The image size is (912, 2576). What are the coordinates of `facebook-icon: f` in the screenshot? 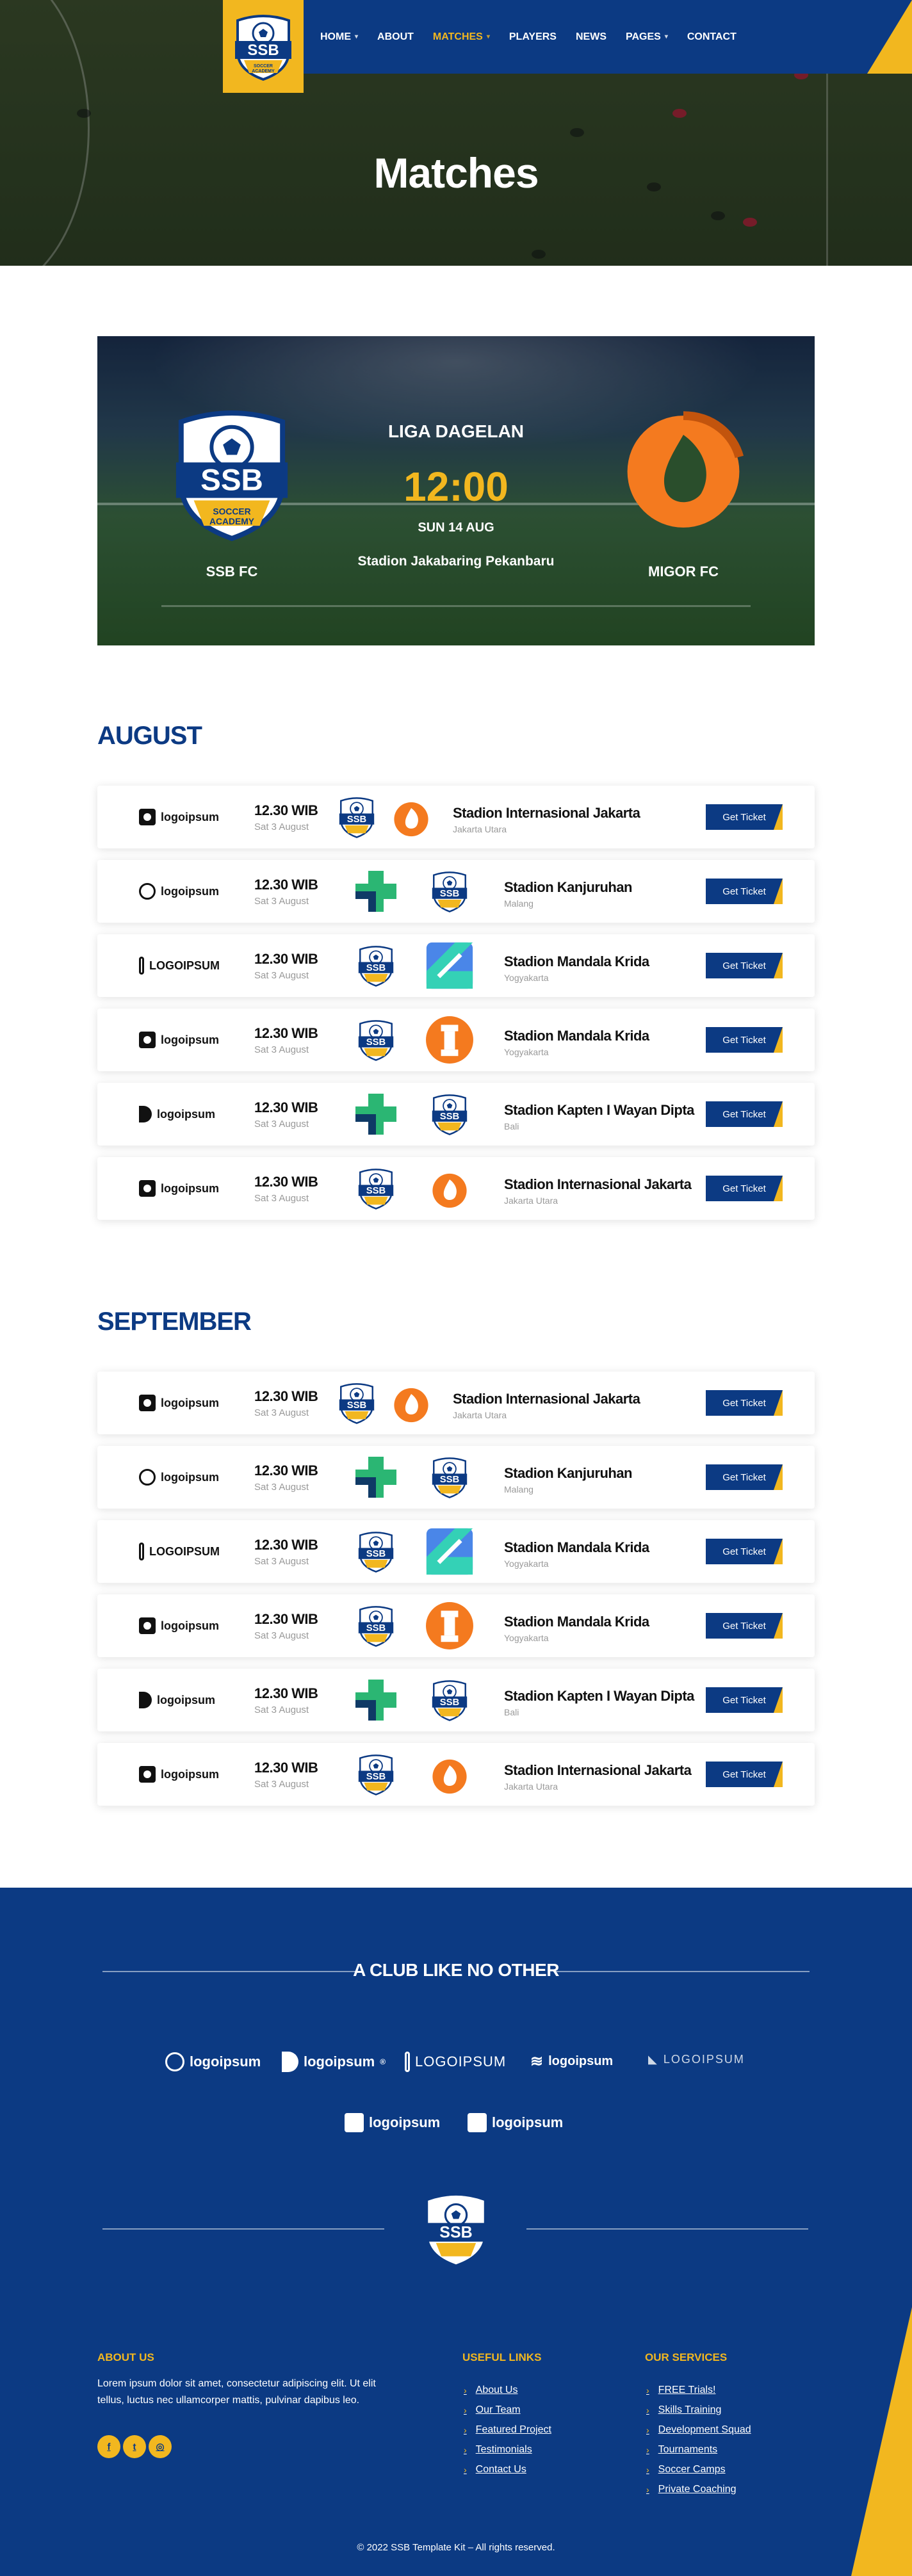 It's located at (108, 2446).